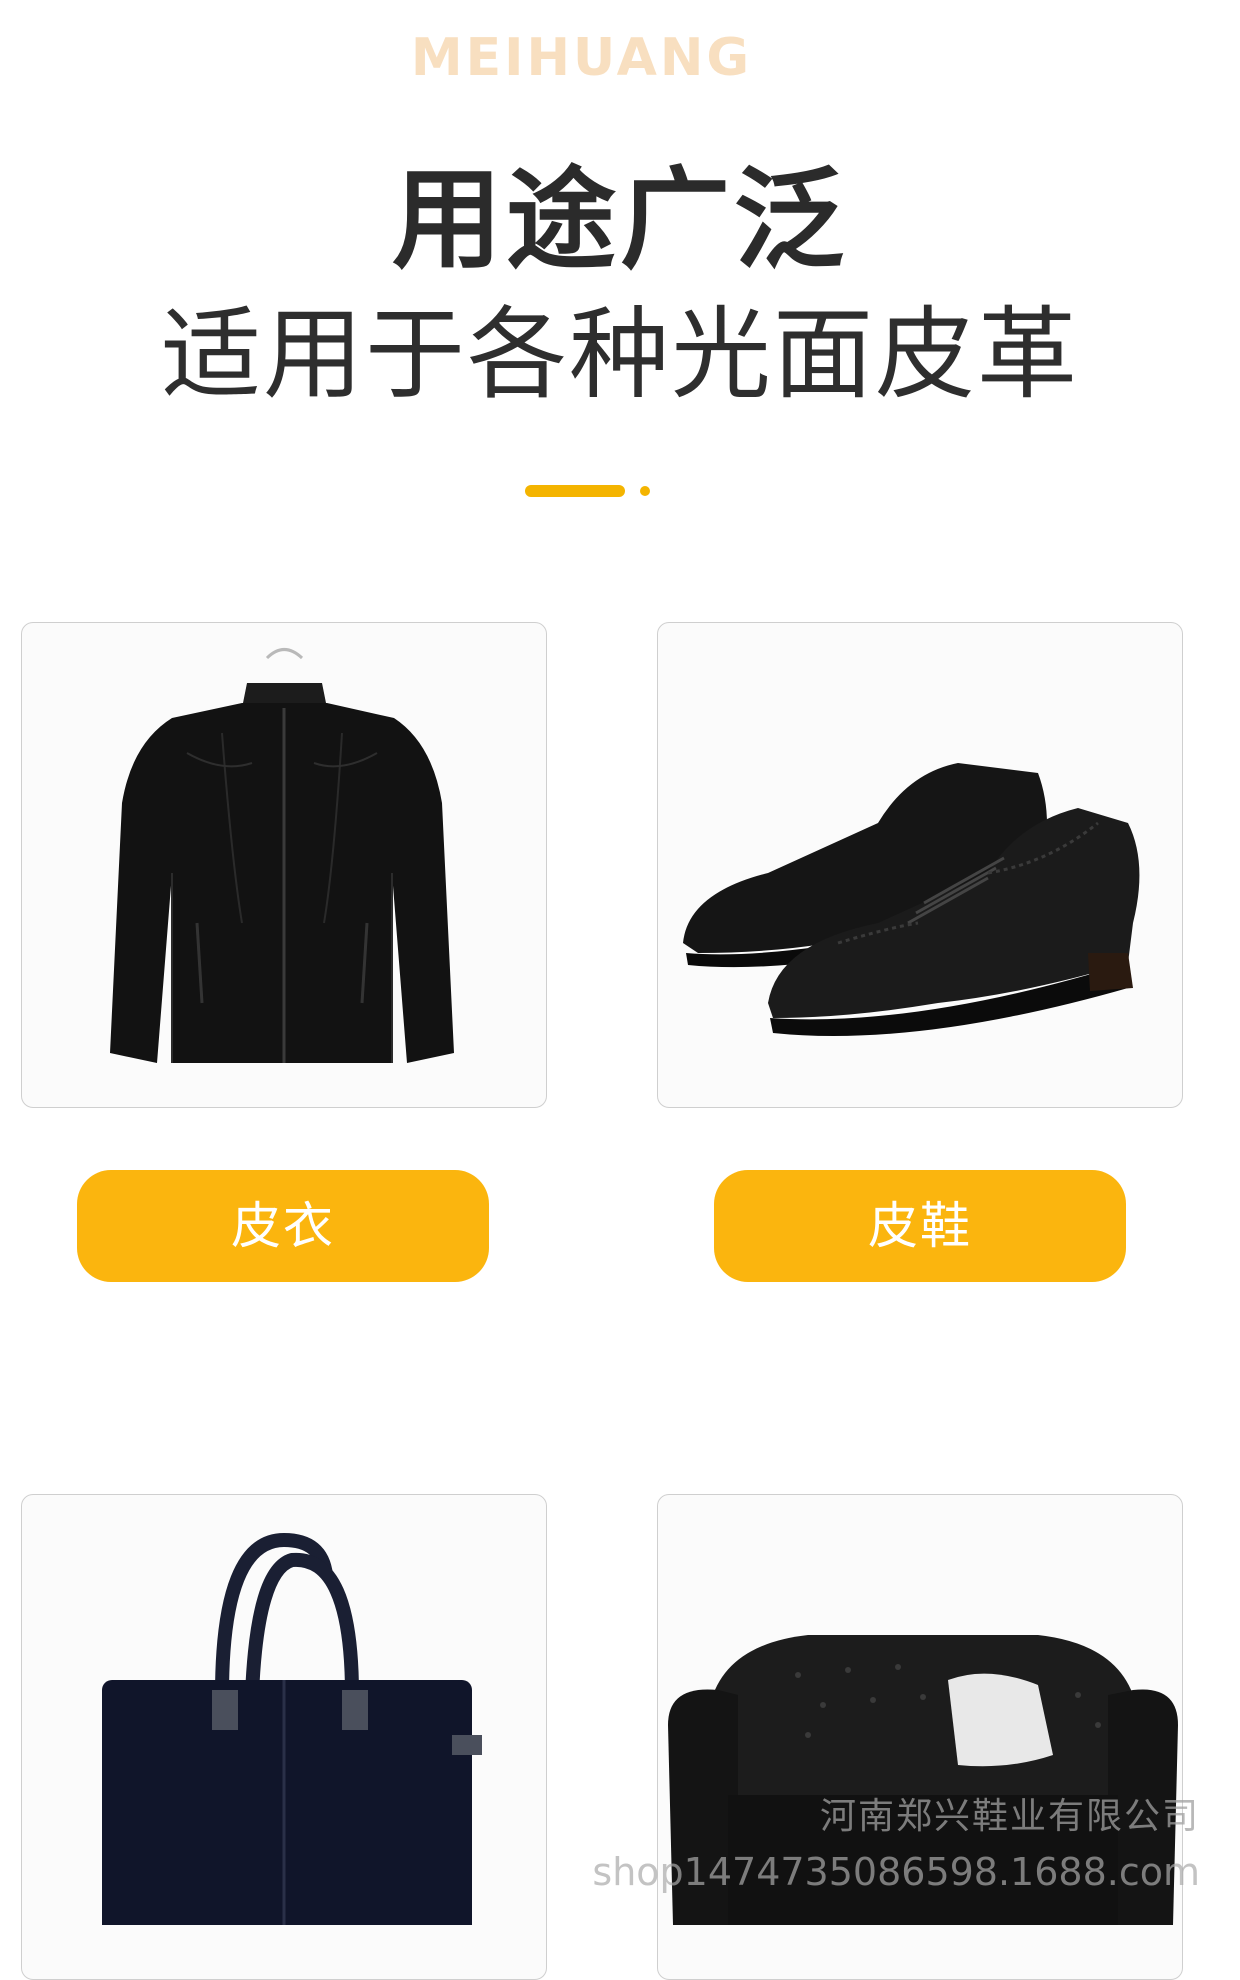 The height and width of the screenshot is (1980, 1240). I want to click on label-pill-jacket: 皮衣, so click(283, 1226).